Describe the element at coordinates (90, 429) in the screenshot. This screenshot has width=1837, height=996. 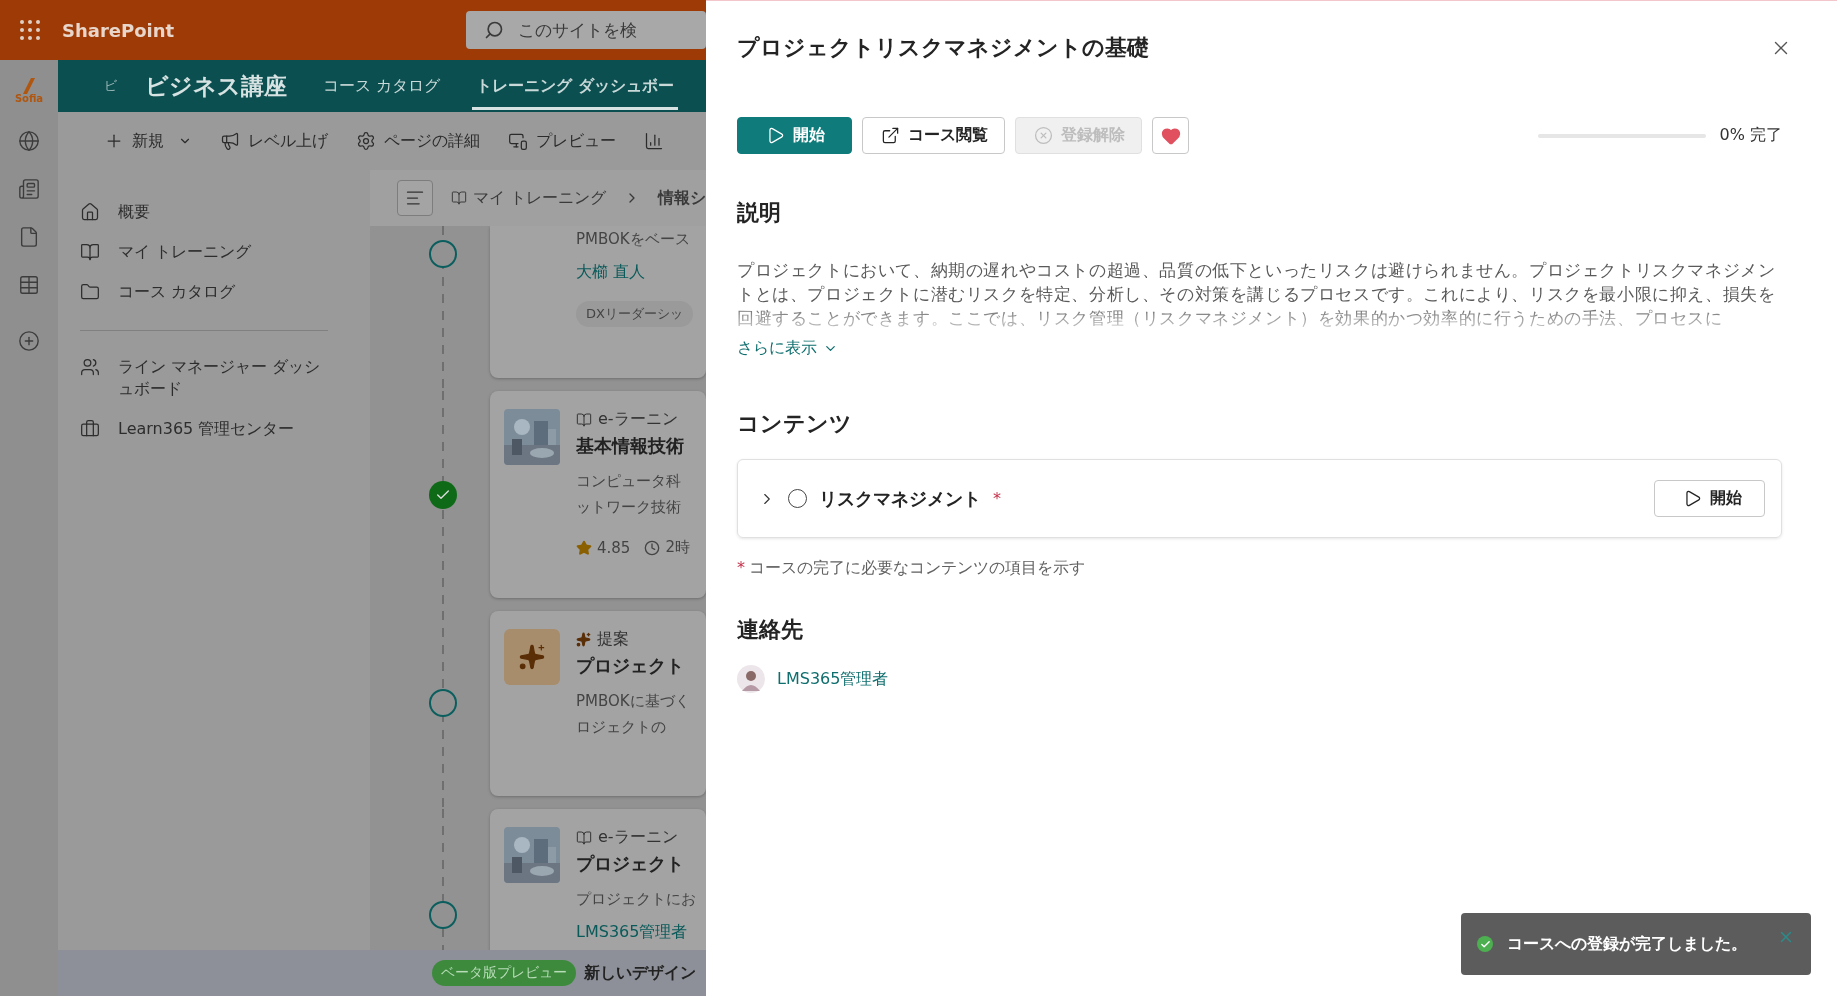
I see `briefcase-icon` at that location.